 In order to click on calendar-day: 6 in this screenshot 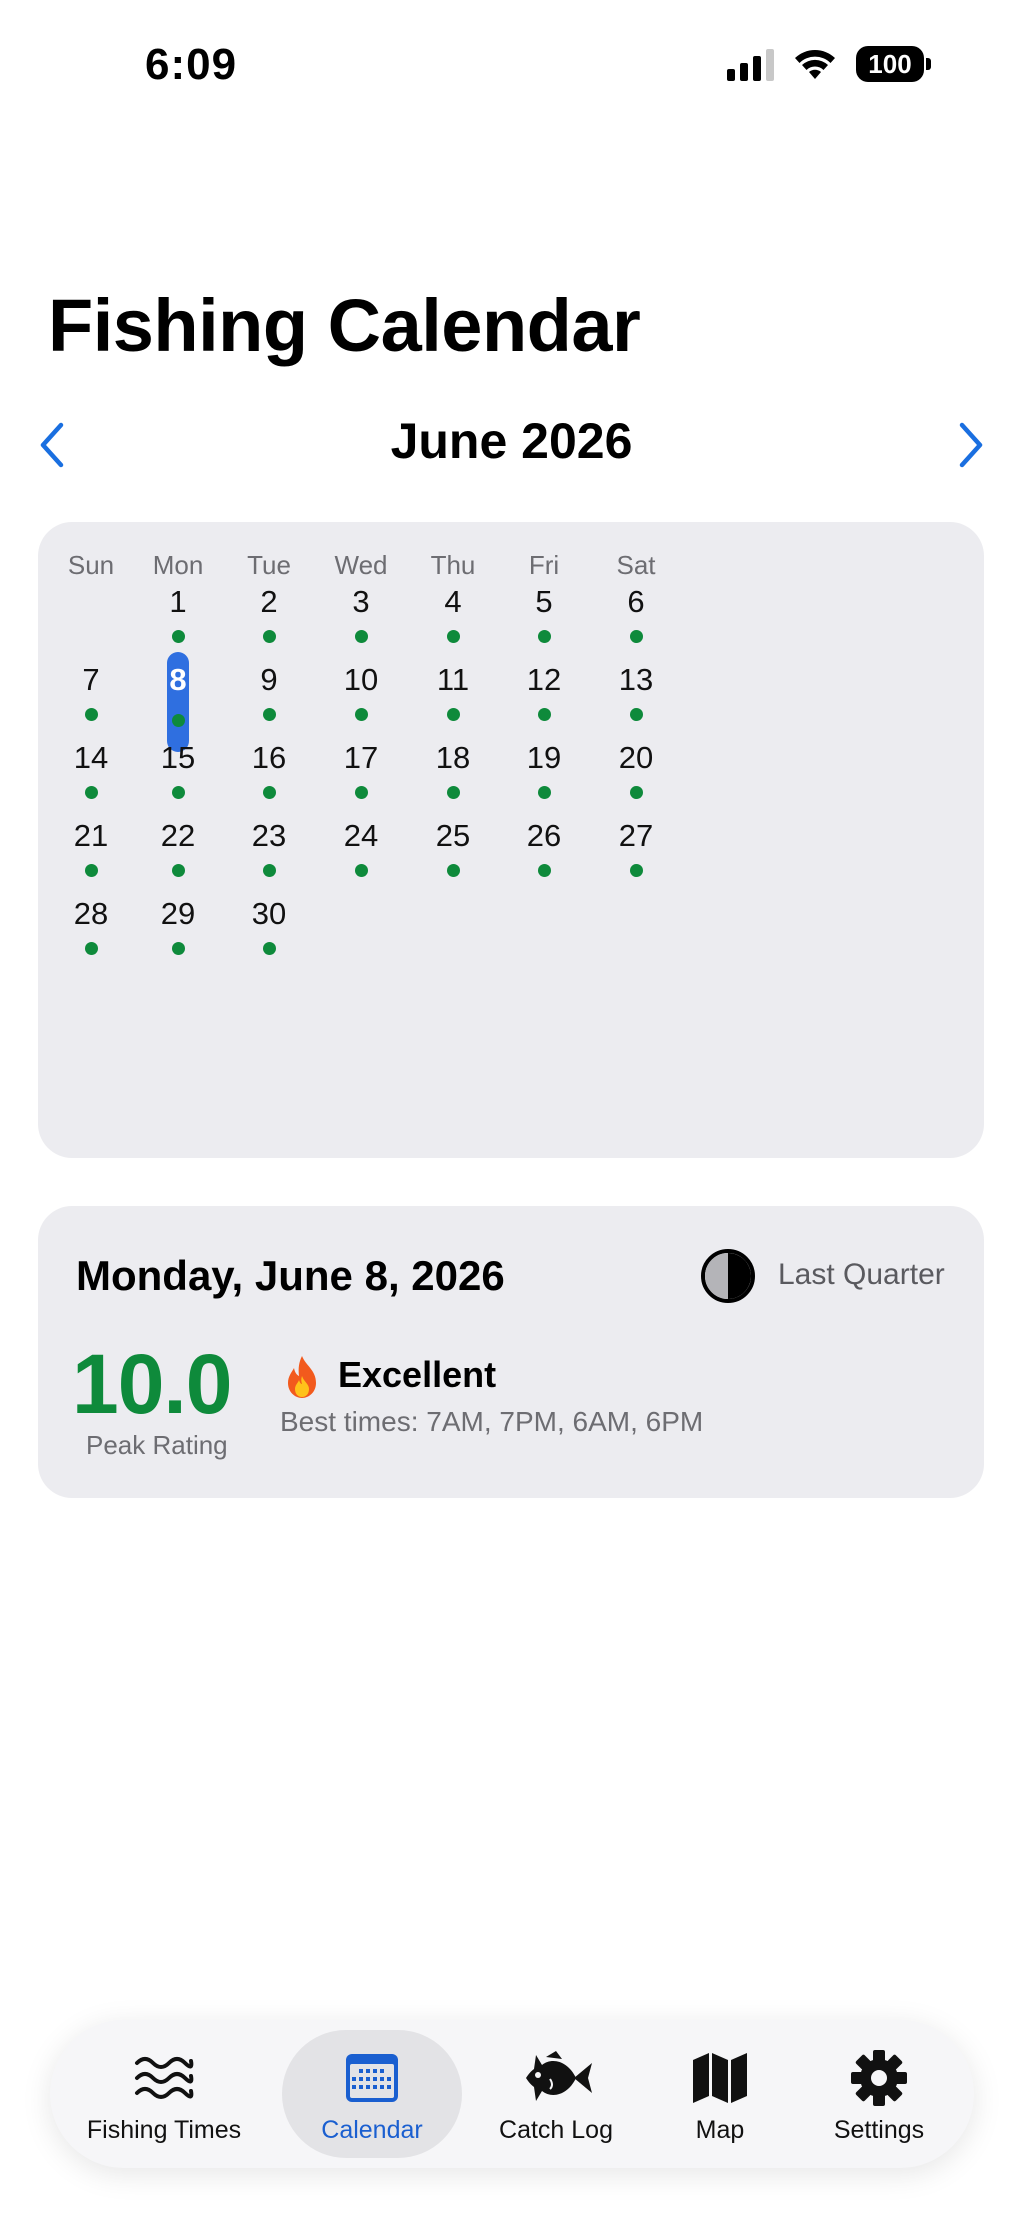, I will do `click(636, 619)`.